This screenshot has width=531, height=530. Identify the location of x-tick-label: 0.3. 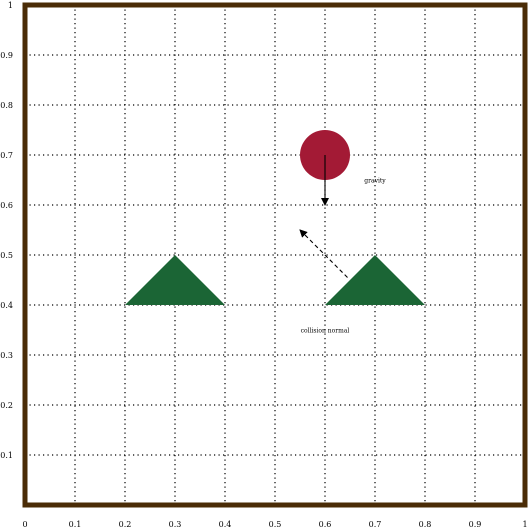
(175, 524).